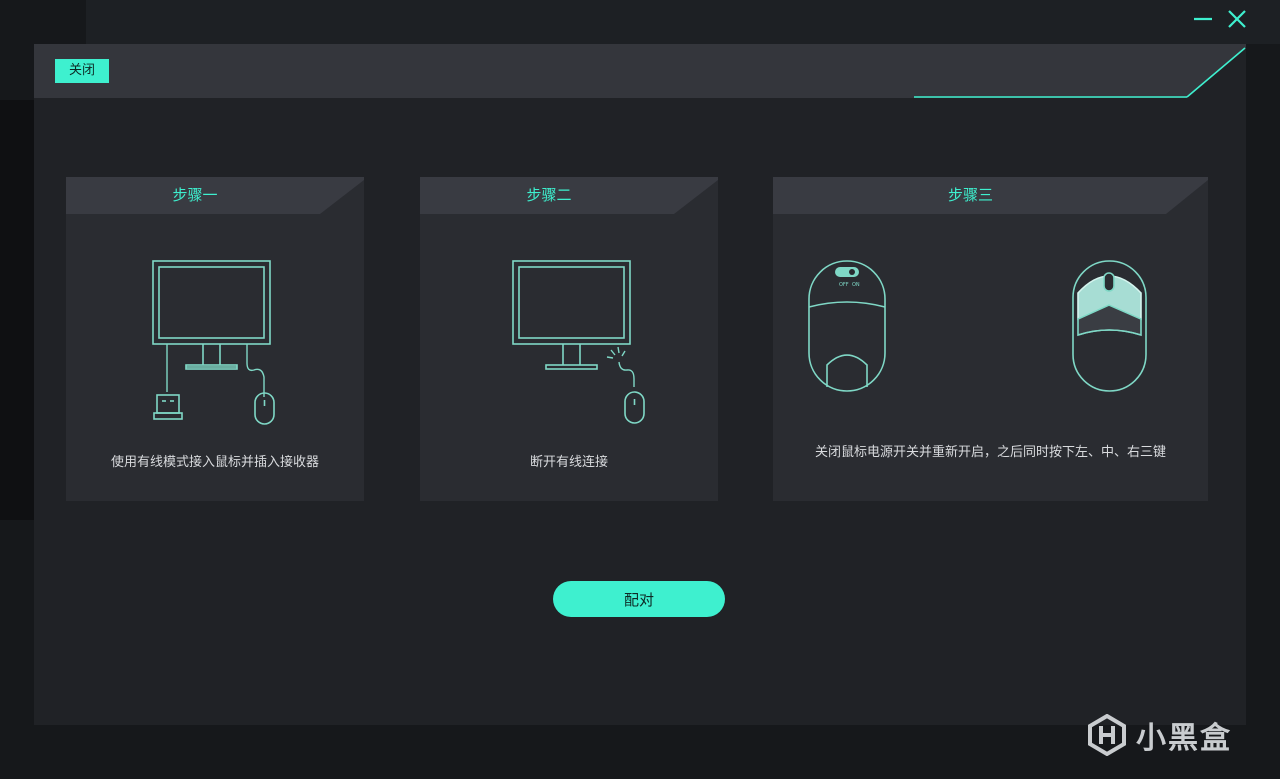  What do you see at coordinates (1109, 326) in the screenshot?
I see `mouse-top-icon` at bounding box center [1109, 326].